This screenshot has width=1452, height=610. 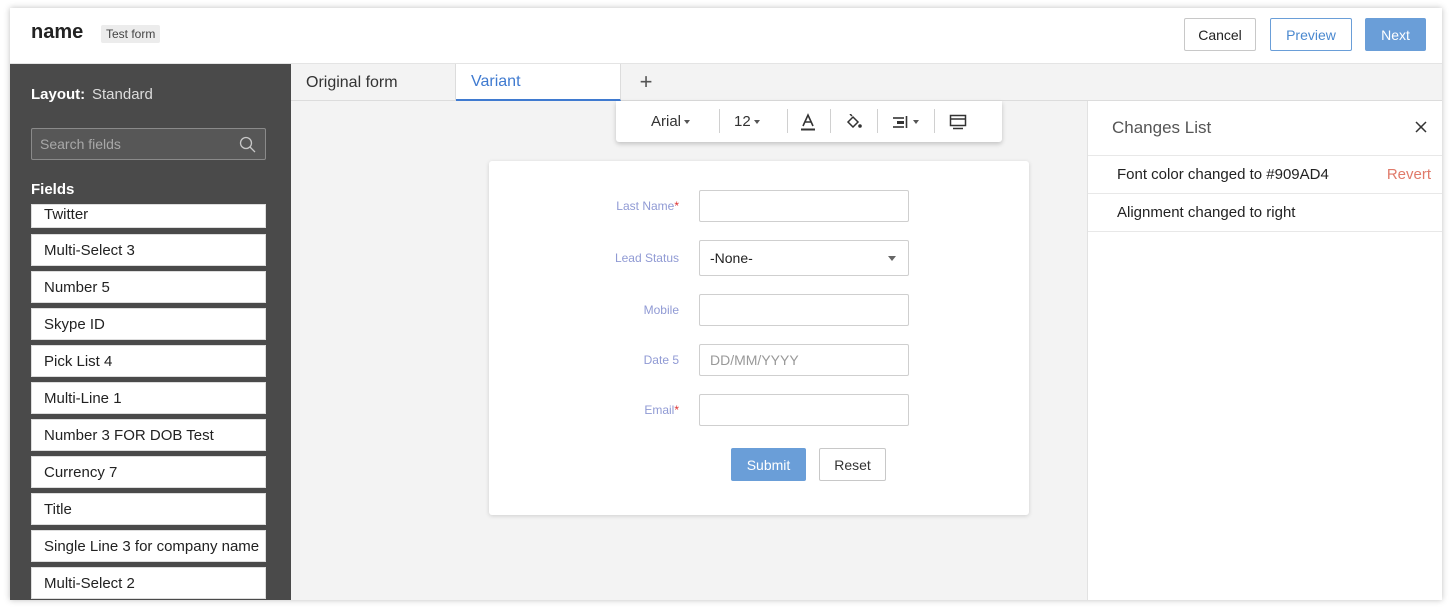 I want to click on change-text: Font color changed to #909AD4, so click(x=1223, y=174).